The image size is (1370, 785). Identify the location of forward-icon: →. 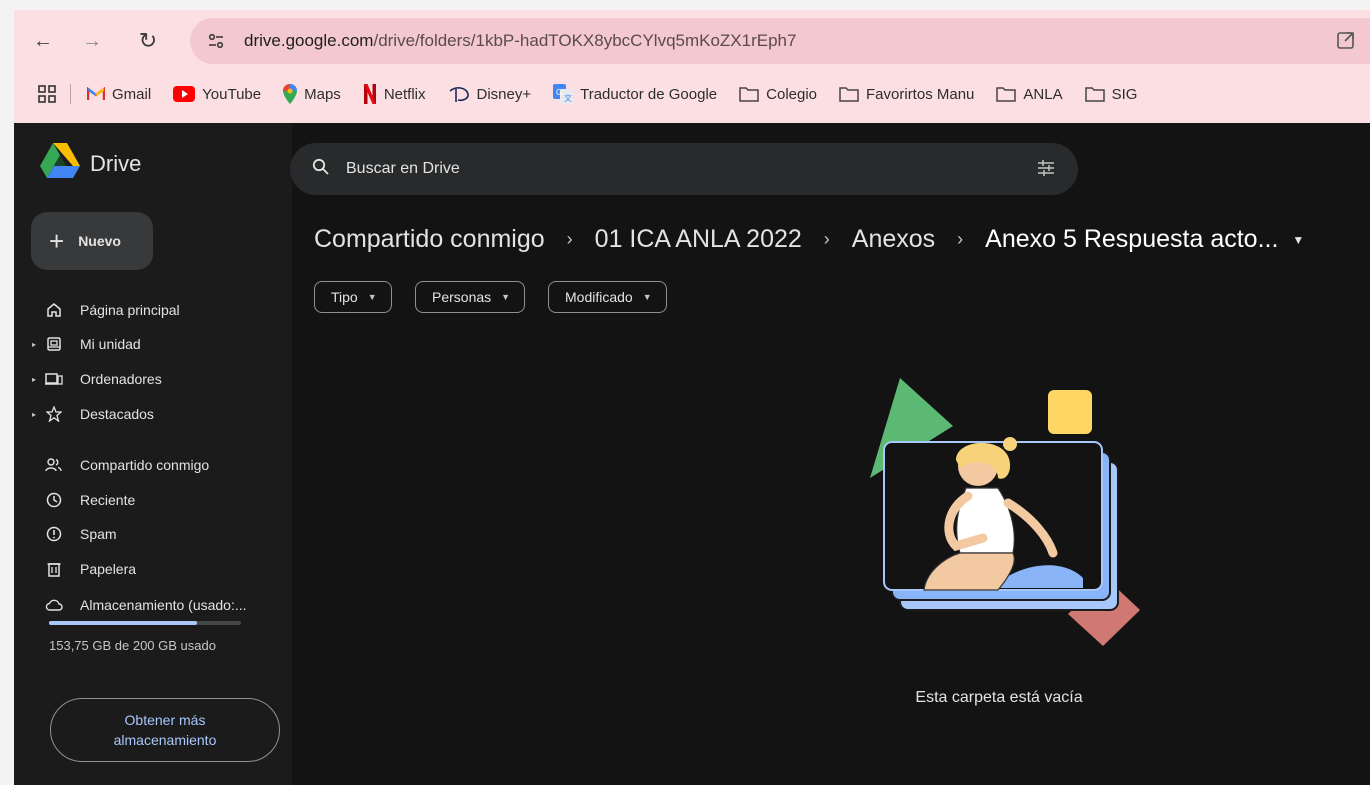
(92, 41).